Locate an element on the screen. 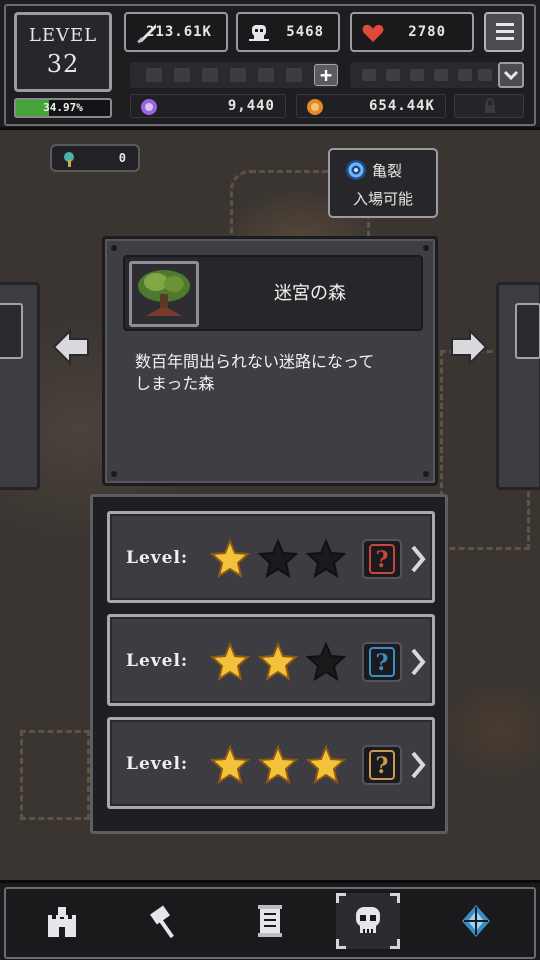 The height and width of the screenshot is (960, 540). hp-stat: 2780 is located at coordinates (412, 32).